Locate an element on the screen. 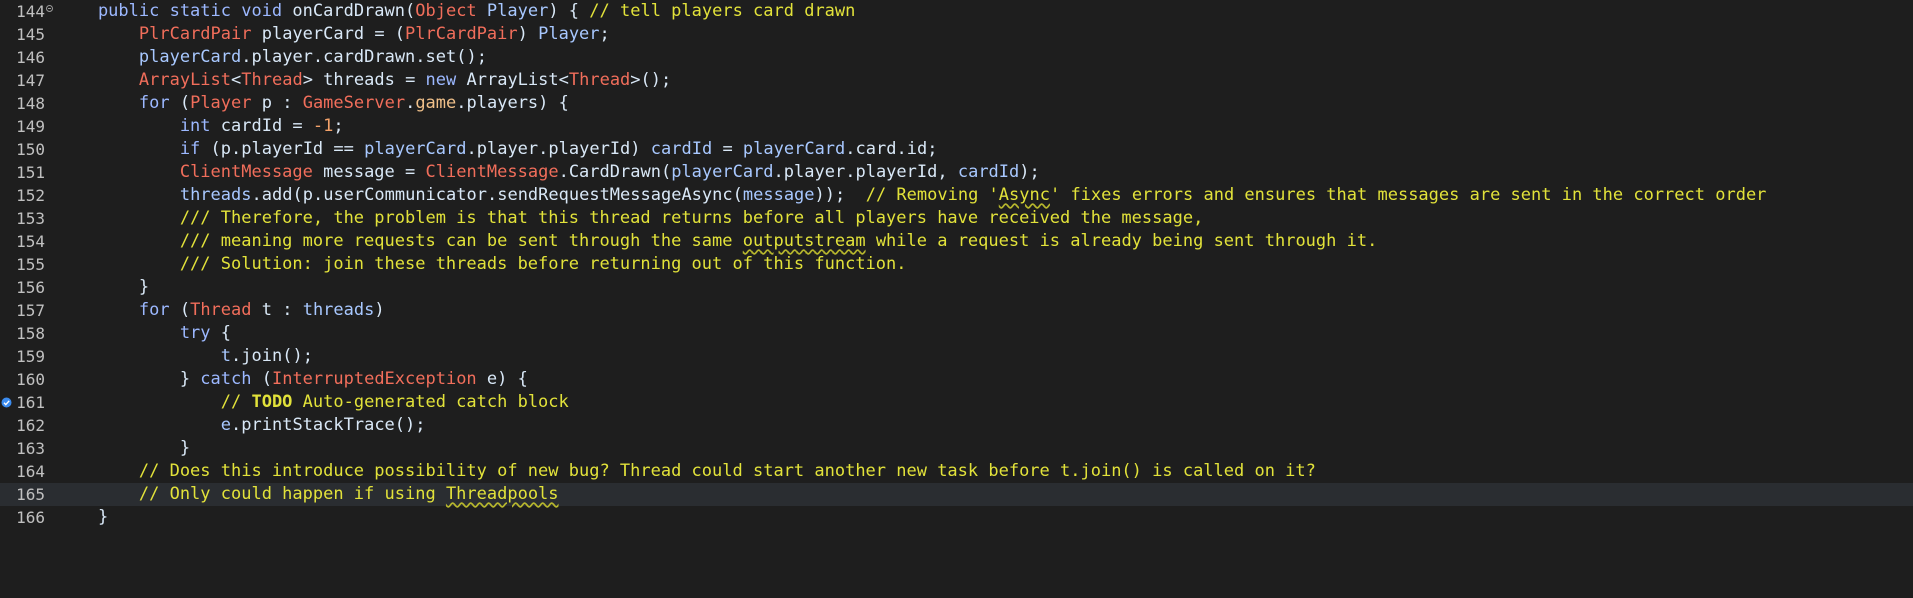 This screenshot has width=1913, height=598. line-number: 150 is located at coordinates (30, 149).